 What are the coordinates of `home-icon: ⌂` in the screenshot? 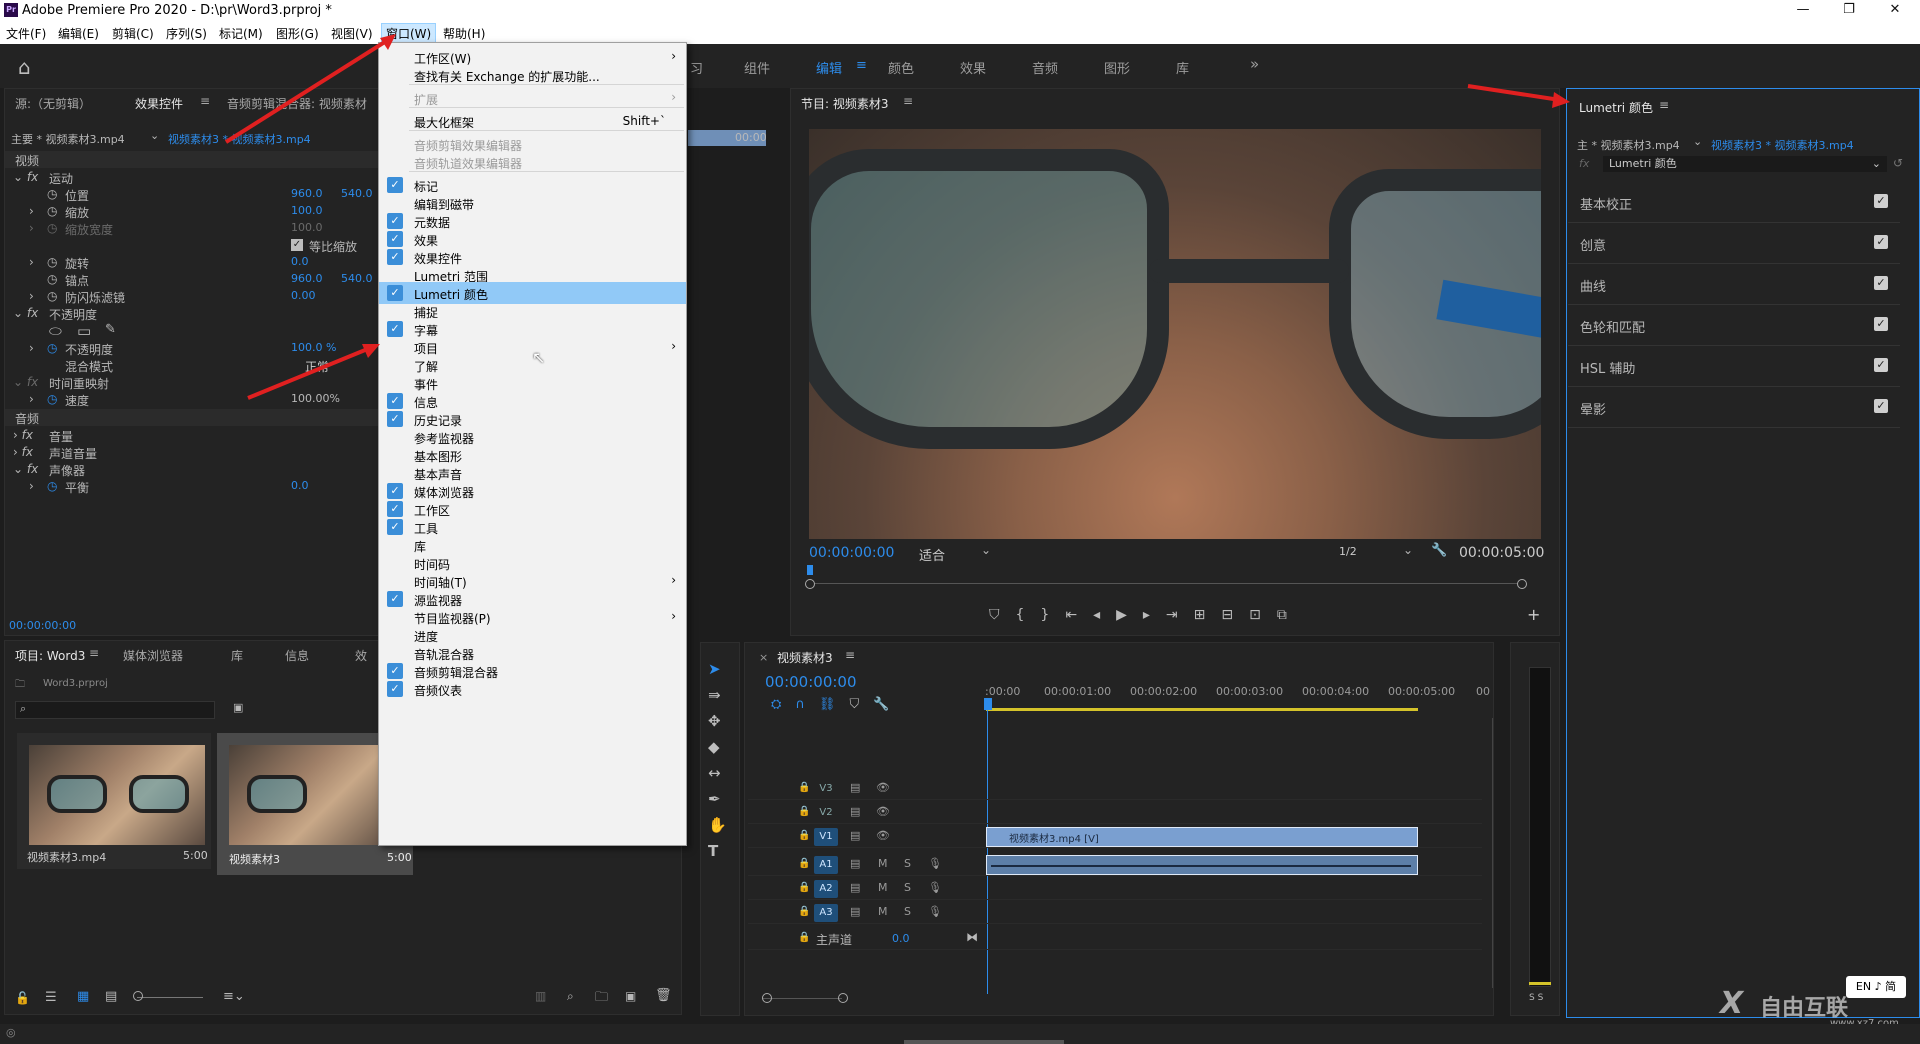 It's located at (24, 67).